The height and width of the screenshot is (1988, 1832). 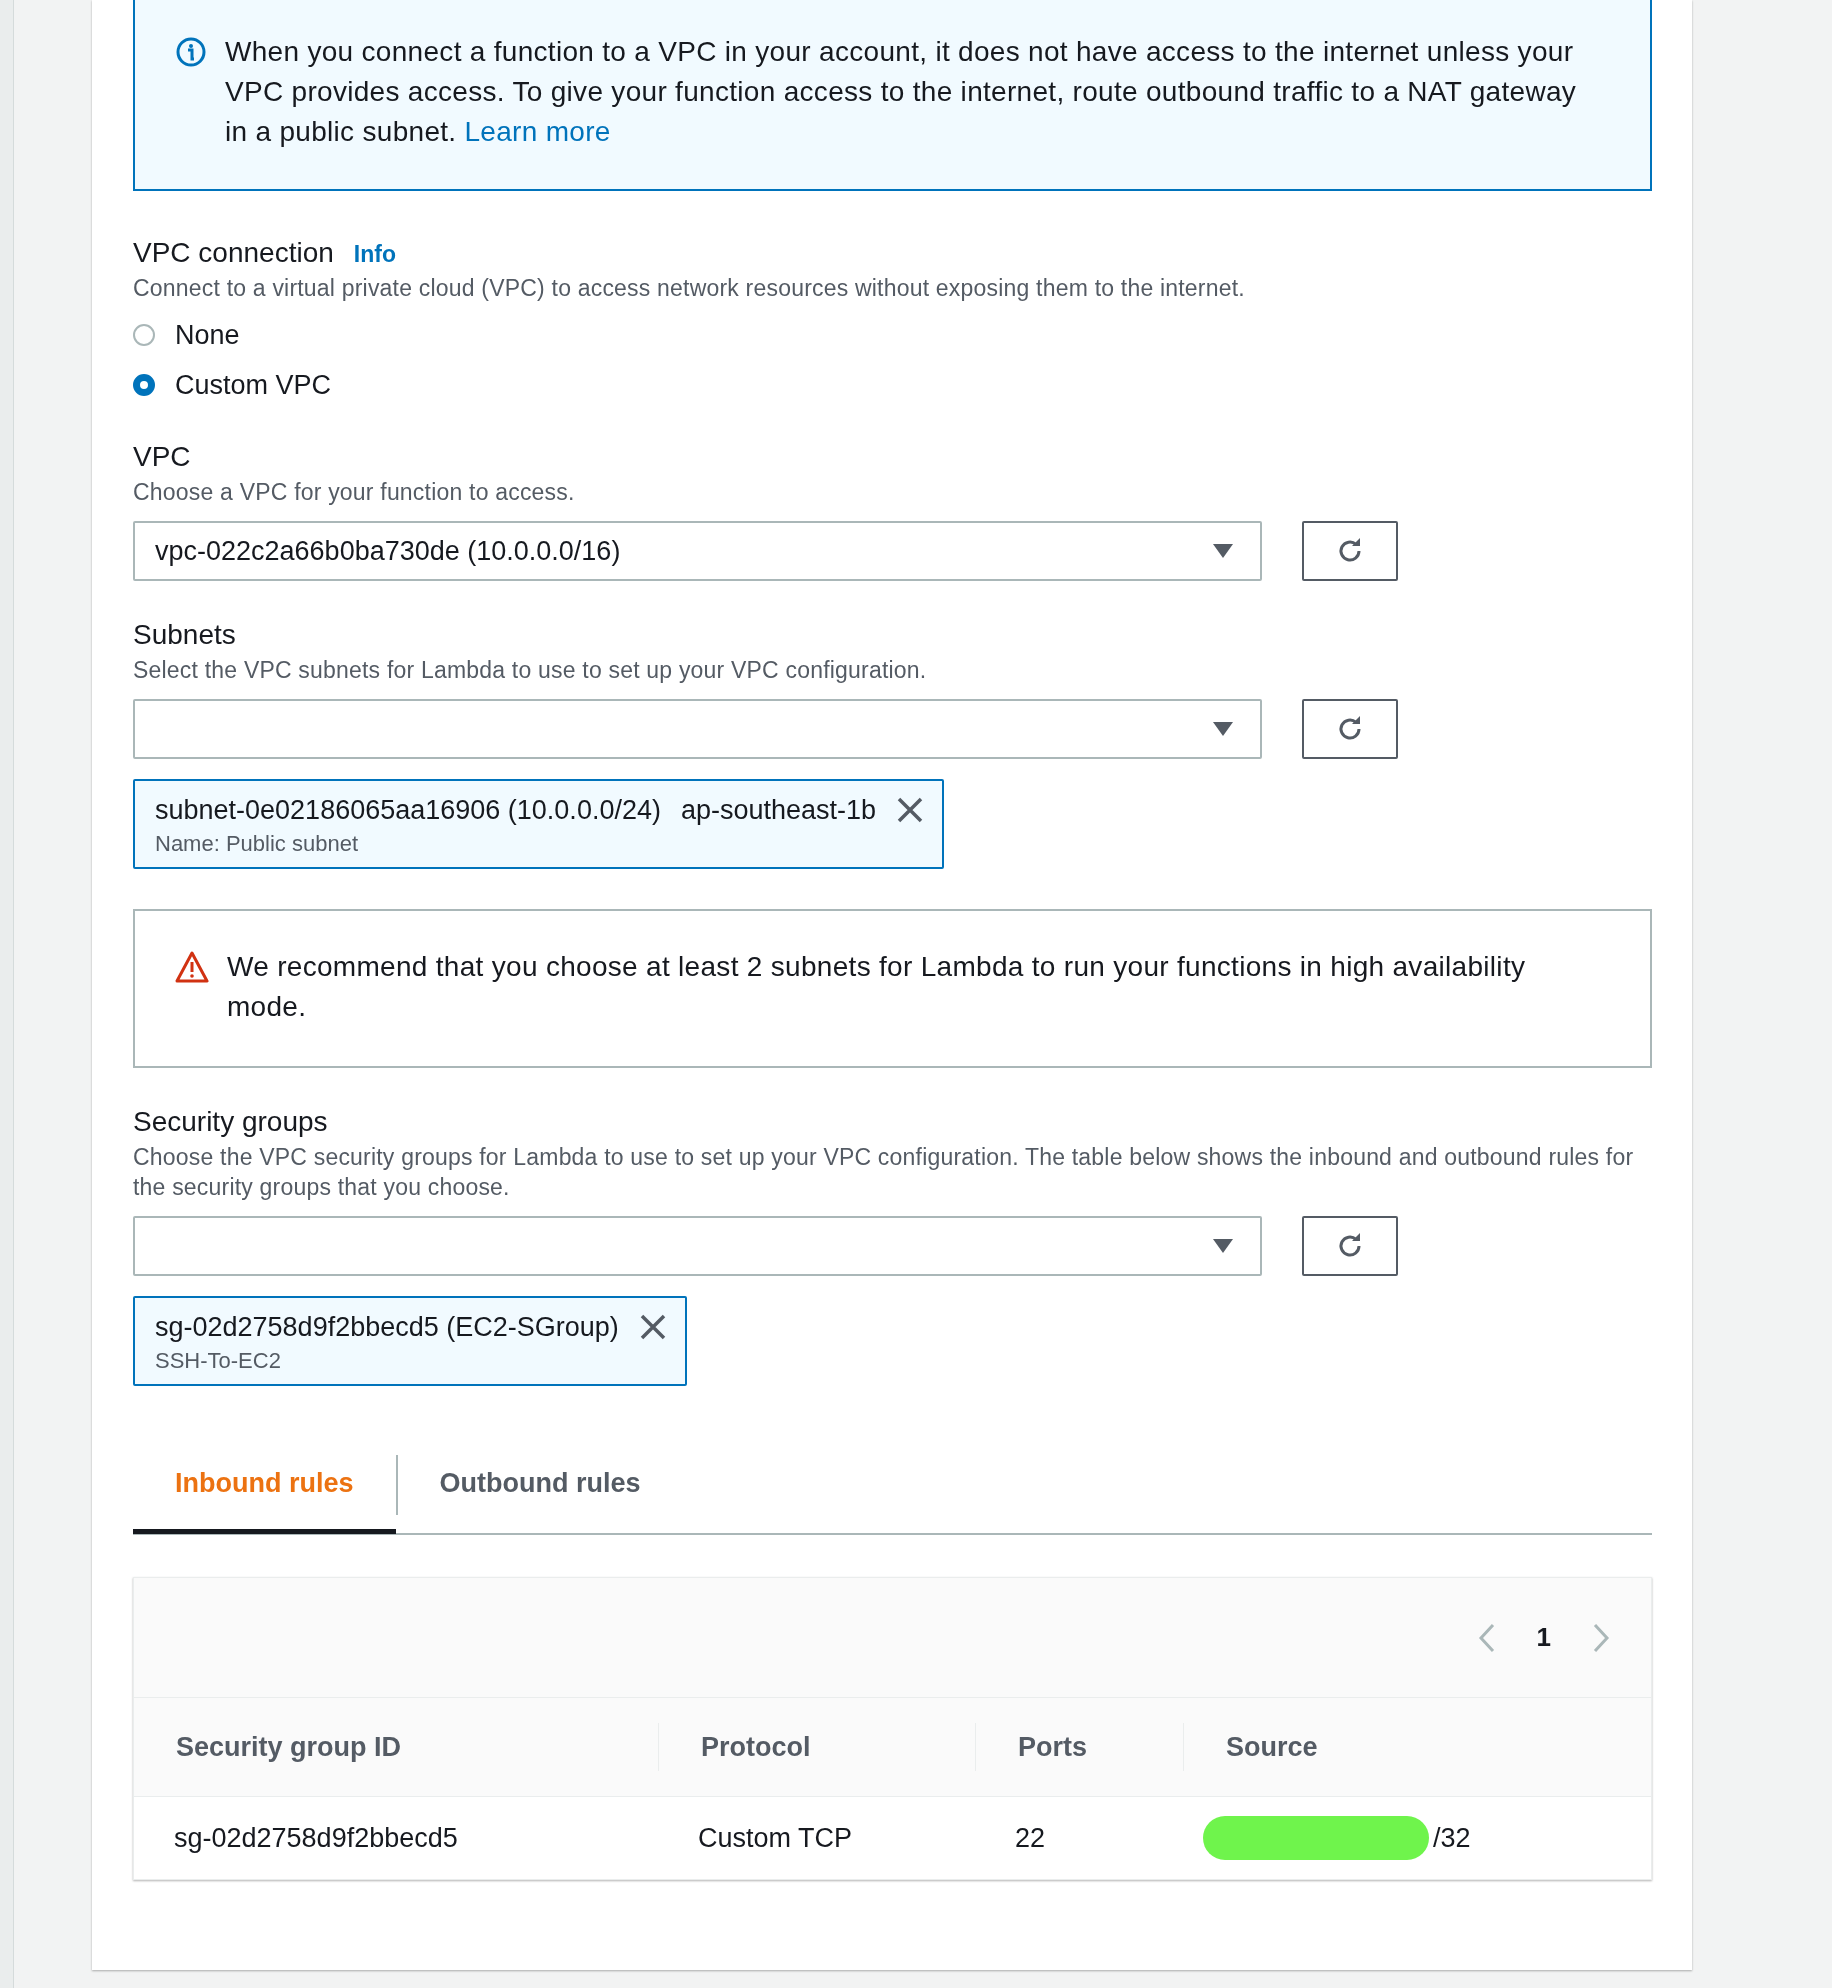 I want to click on token-subtitle: SSH-To-EC2, so click(x=218, y=1361).